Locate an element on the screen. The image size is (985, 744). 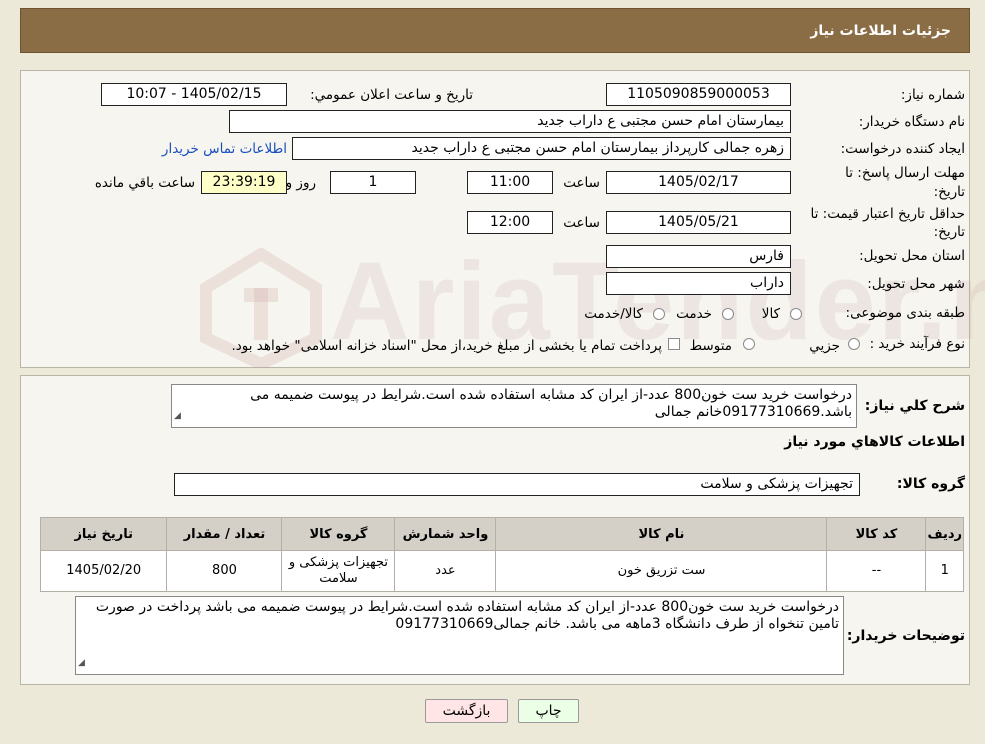
cell-name: ست تزریق خون is located at coordinates (661, 571).